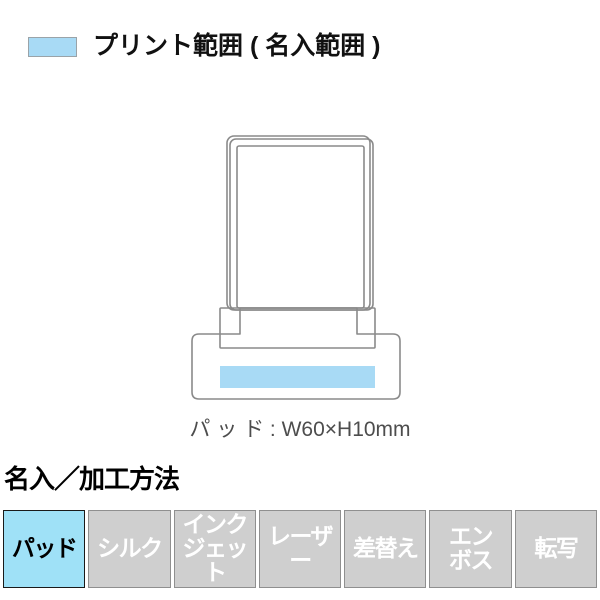  I want to click on method-tab-laser: レーザー, so click(300, 549).